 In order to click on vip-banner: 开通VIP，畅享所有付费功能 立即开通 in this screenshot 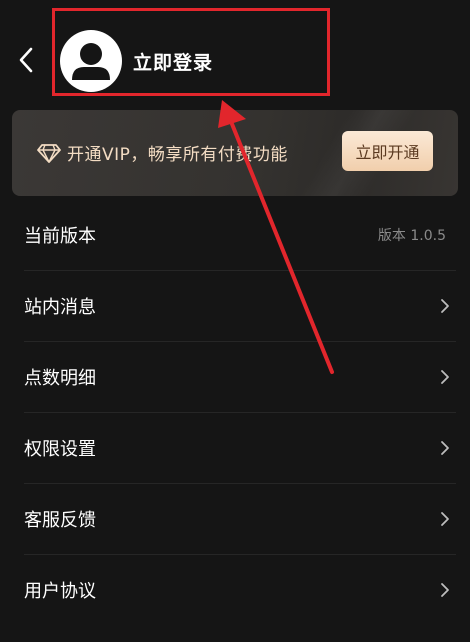, I will do `click(235, 153)`.